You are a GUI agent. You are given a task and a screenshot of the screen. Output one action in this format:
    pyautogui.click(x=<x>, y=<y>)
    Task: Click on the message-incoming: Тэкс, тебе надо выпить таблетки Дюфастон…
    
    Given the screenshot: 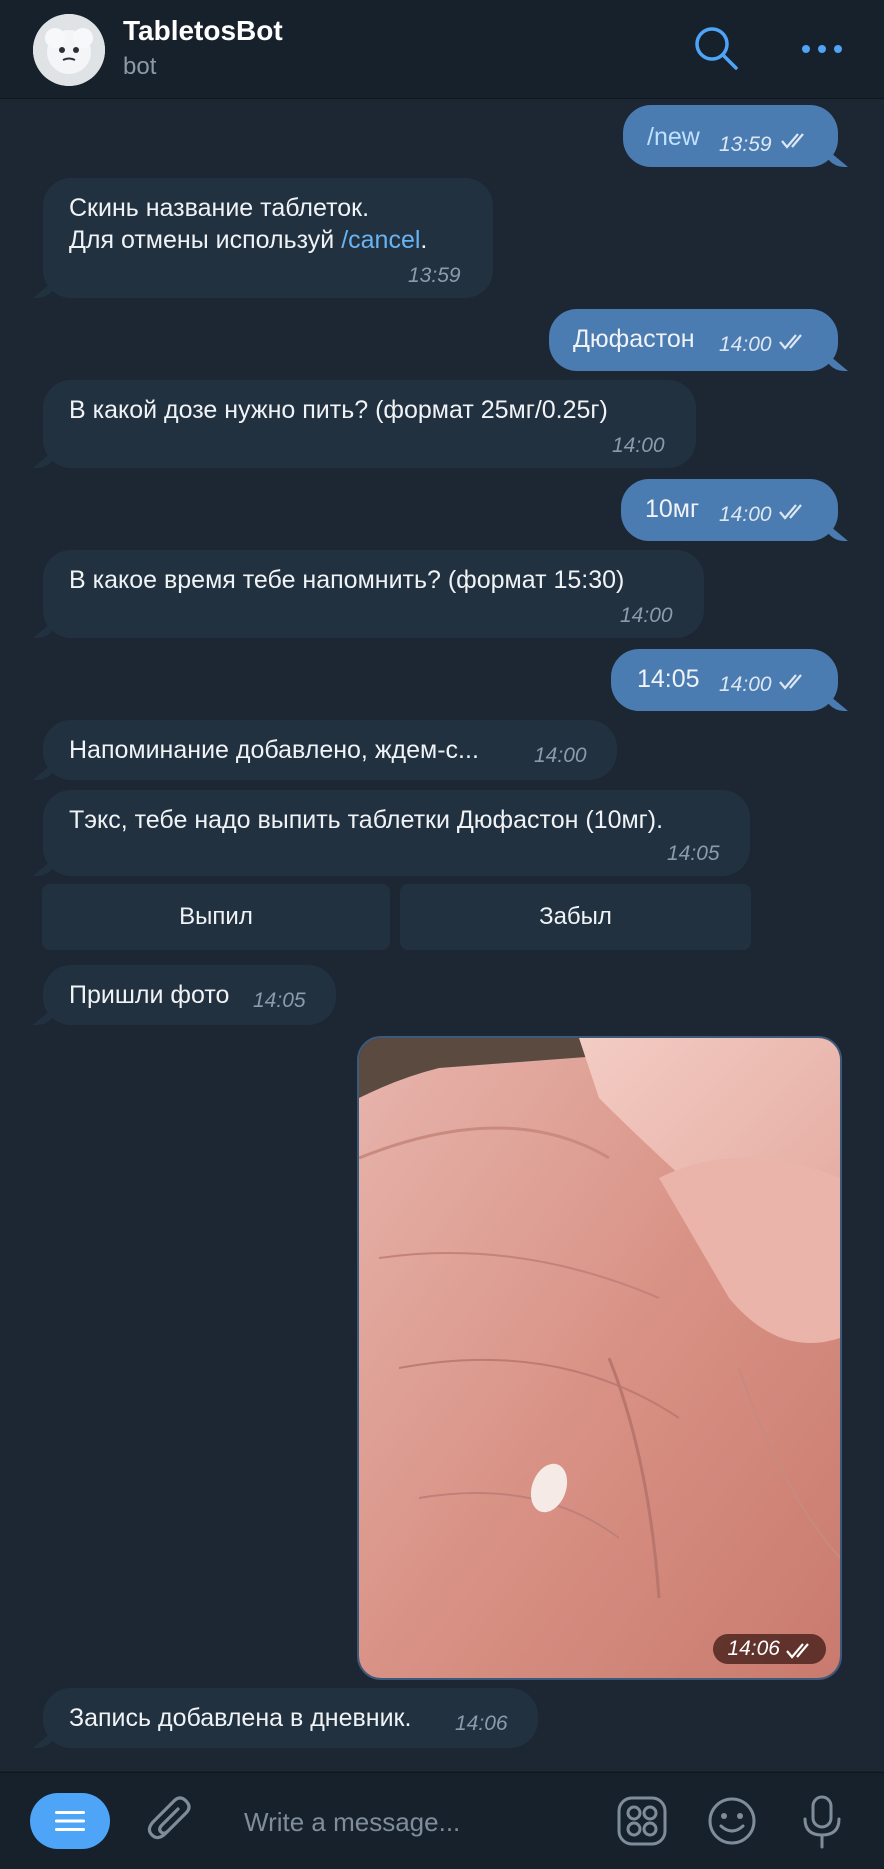 What is the action you would take?
    pyautogui.click(x=396, y=833)
    